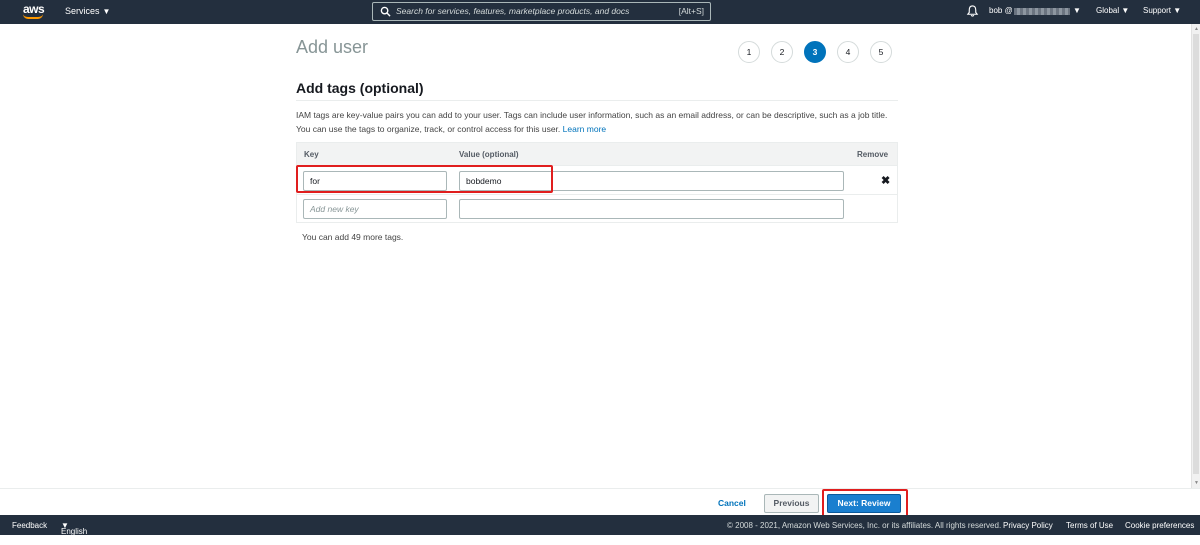 The height and width of the screenshot is (545, 1200). Describe the element at coordinates (600, 502) in the screenshot. I see `wizard-action-bar: Cancel Previous Next: Review` at that location.